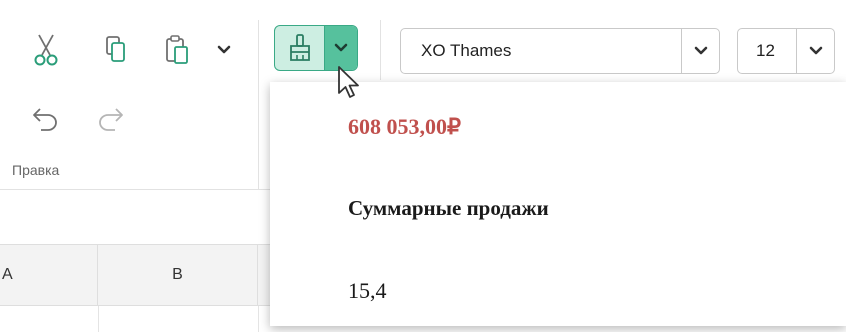  Describe the element at coordinates (765, 50) in the screenshot. I see `font-size-value: 12` at that location.